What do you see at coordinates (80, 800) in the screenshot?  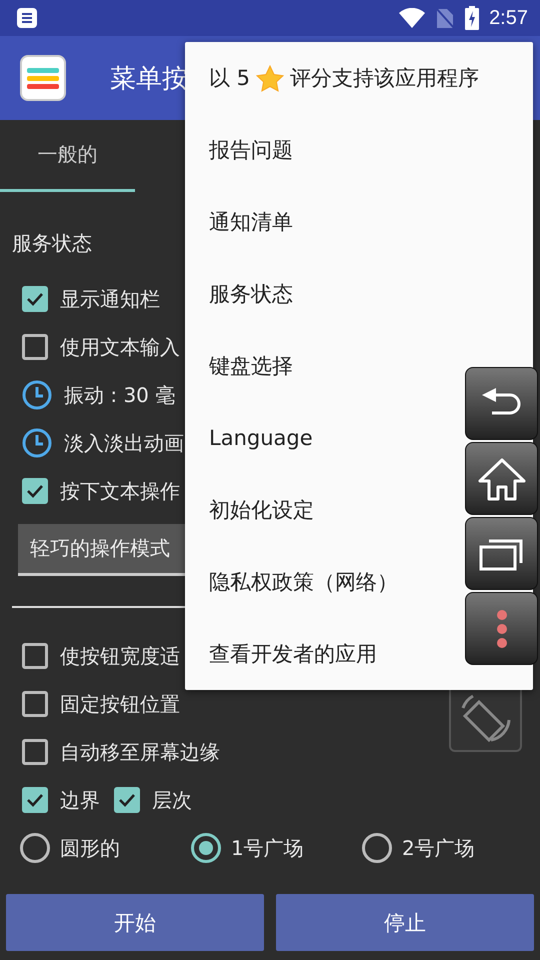 I see `option-label: 边界` at bounding box center [80, 800].